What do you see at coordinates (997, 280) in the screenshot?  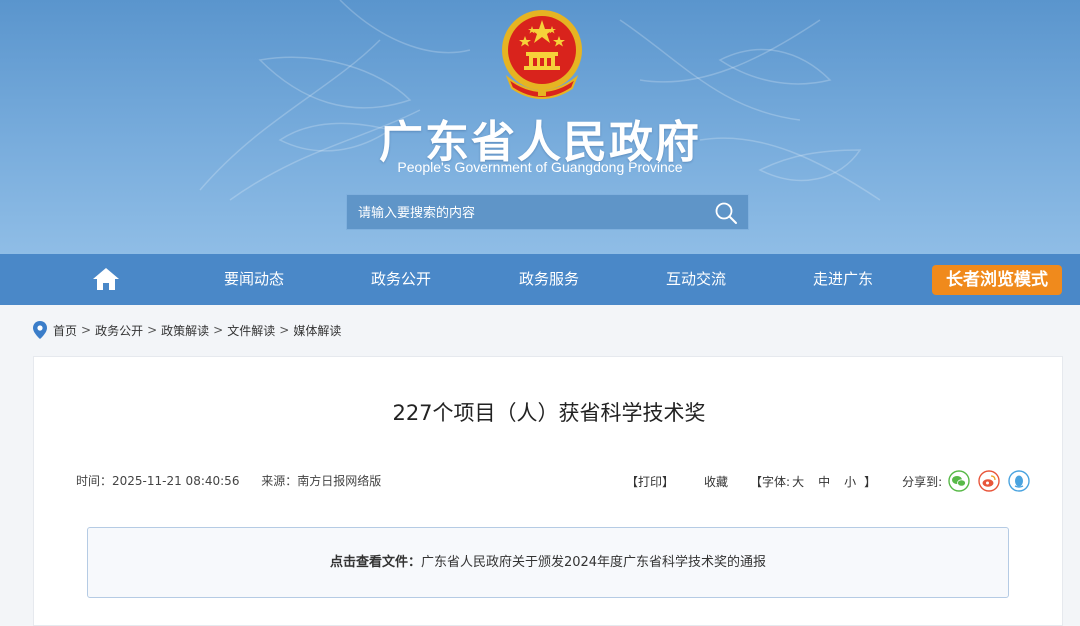 I see `elder-mode-button: 长者浏览模式` at bounding box center [997, 280].